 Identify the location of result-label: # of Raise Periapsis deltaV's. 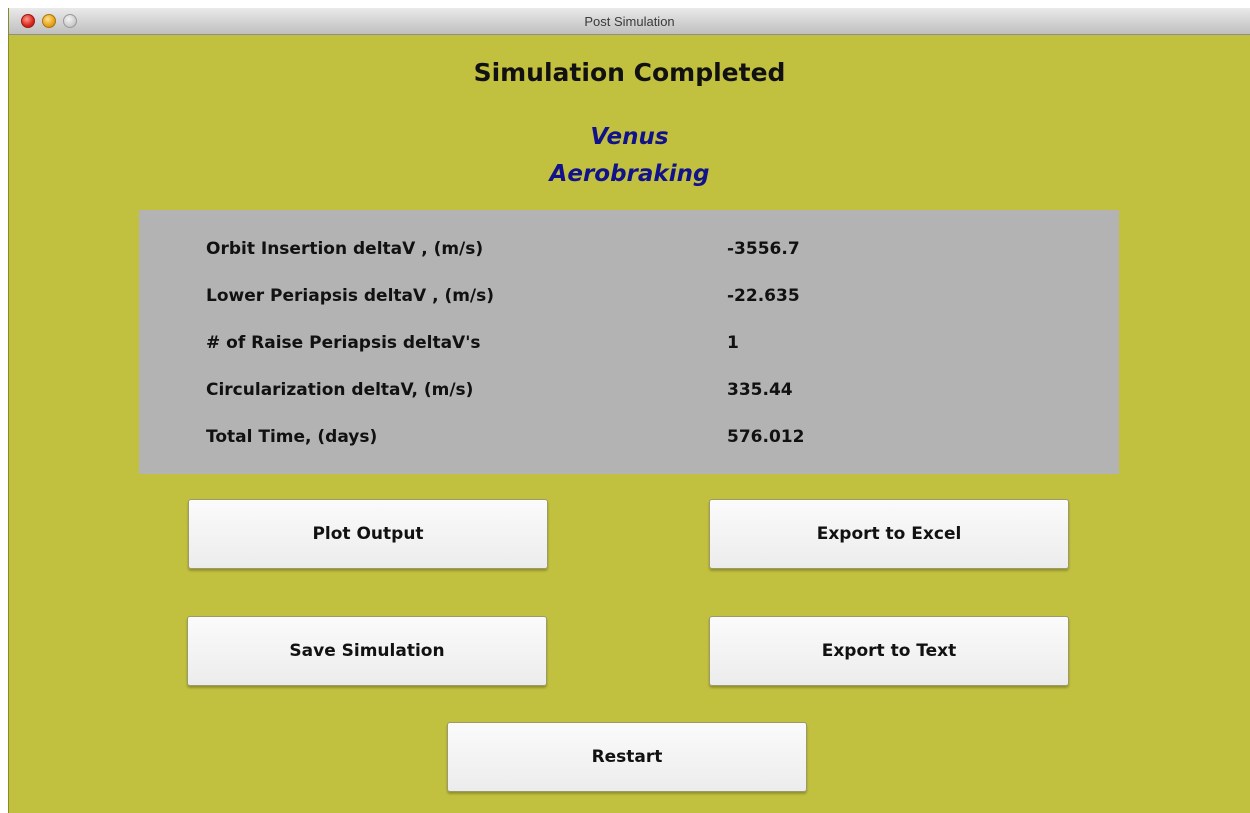
(343, 343).